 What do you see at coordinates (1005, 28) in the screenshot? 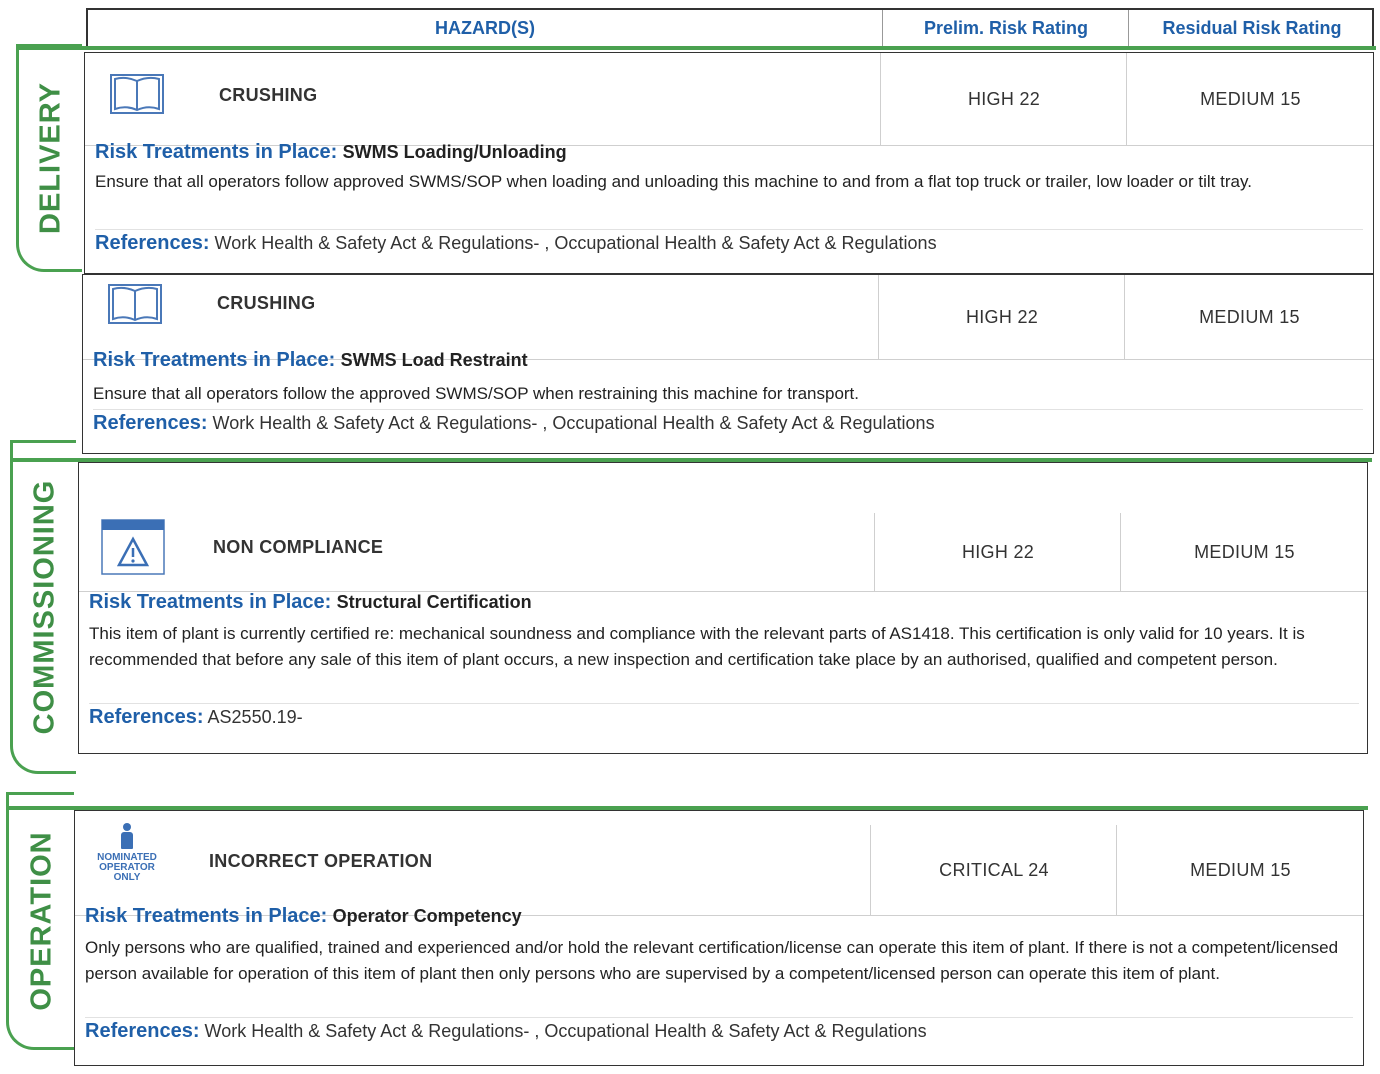
I see `header-prelim-risk-rating: Prelim. Risk Rating` at bounding box center [1005, 28].